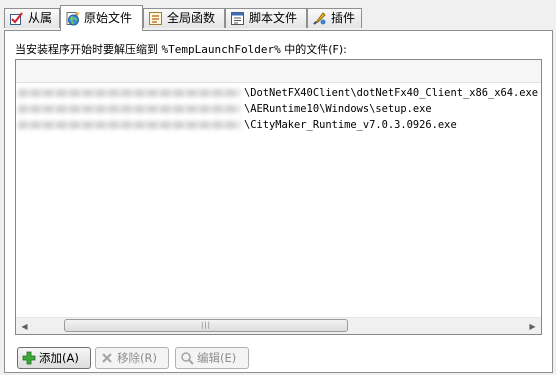  Describe the element at coordinates (132, 358) in the screenshot. I see `remove-button: 移除(R)` at that location.